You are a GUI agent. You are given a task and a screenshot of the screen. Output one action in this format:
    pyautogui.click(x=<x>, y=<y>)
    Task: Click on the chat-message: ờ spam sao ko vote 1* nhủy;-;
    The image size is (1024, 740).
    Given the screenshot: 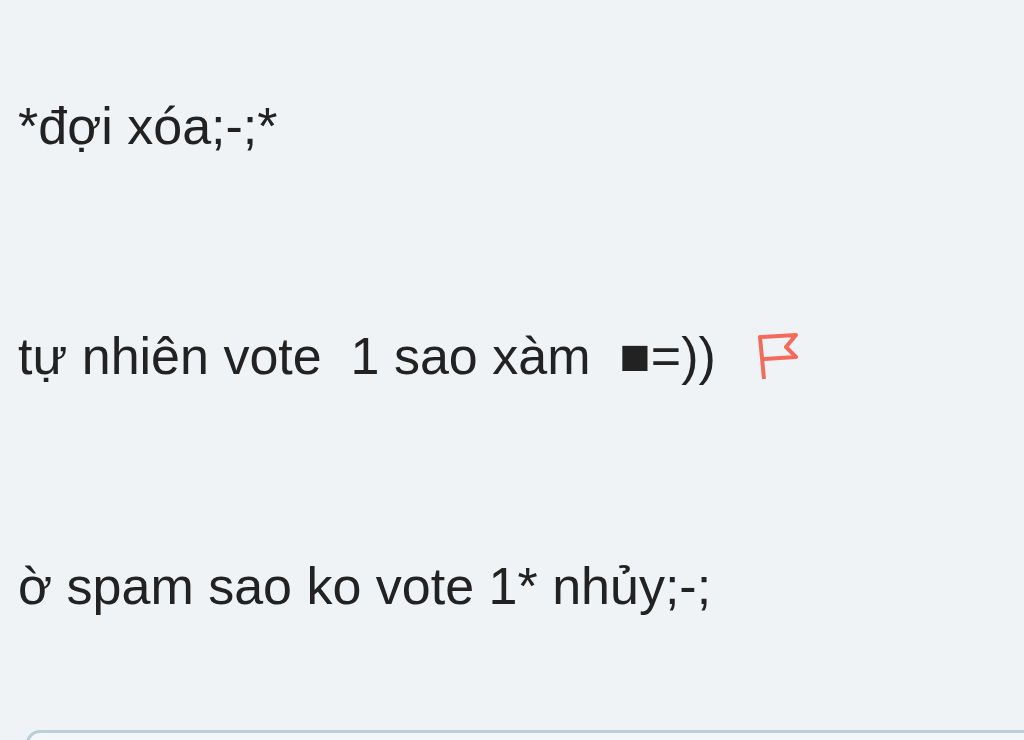 What is the action you would take?
    pyautogui.click(x=365, y=586)
    